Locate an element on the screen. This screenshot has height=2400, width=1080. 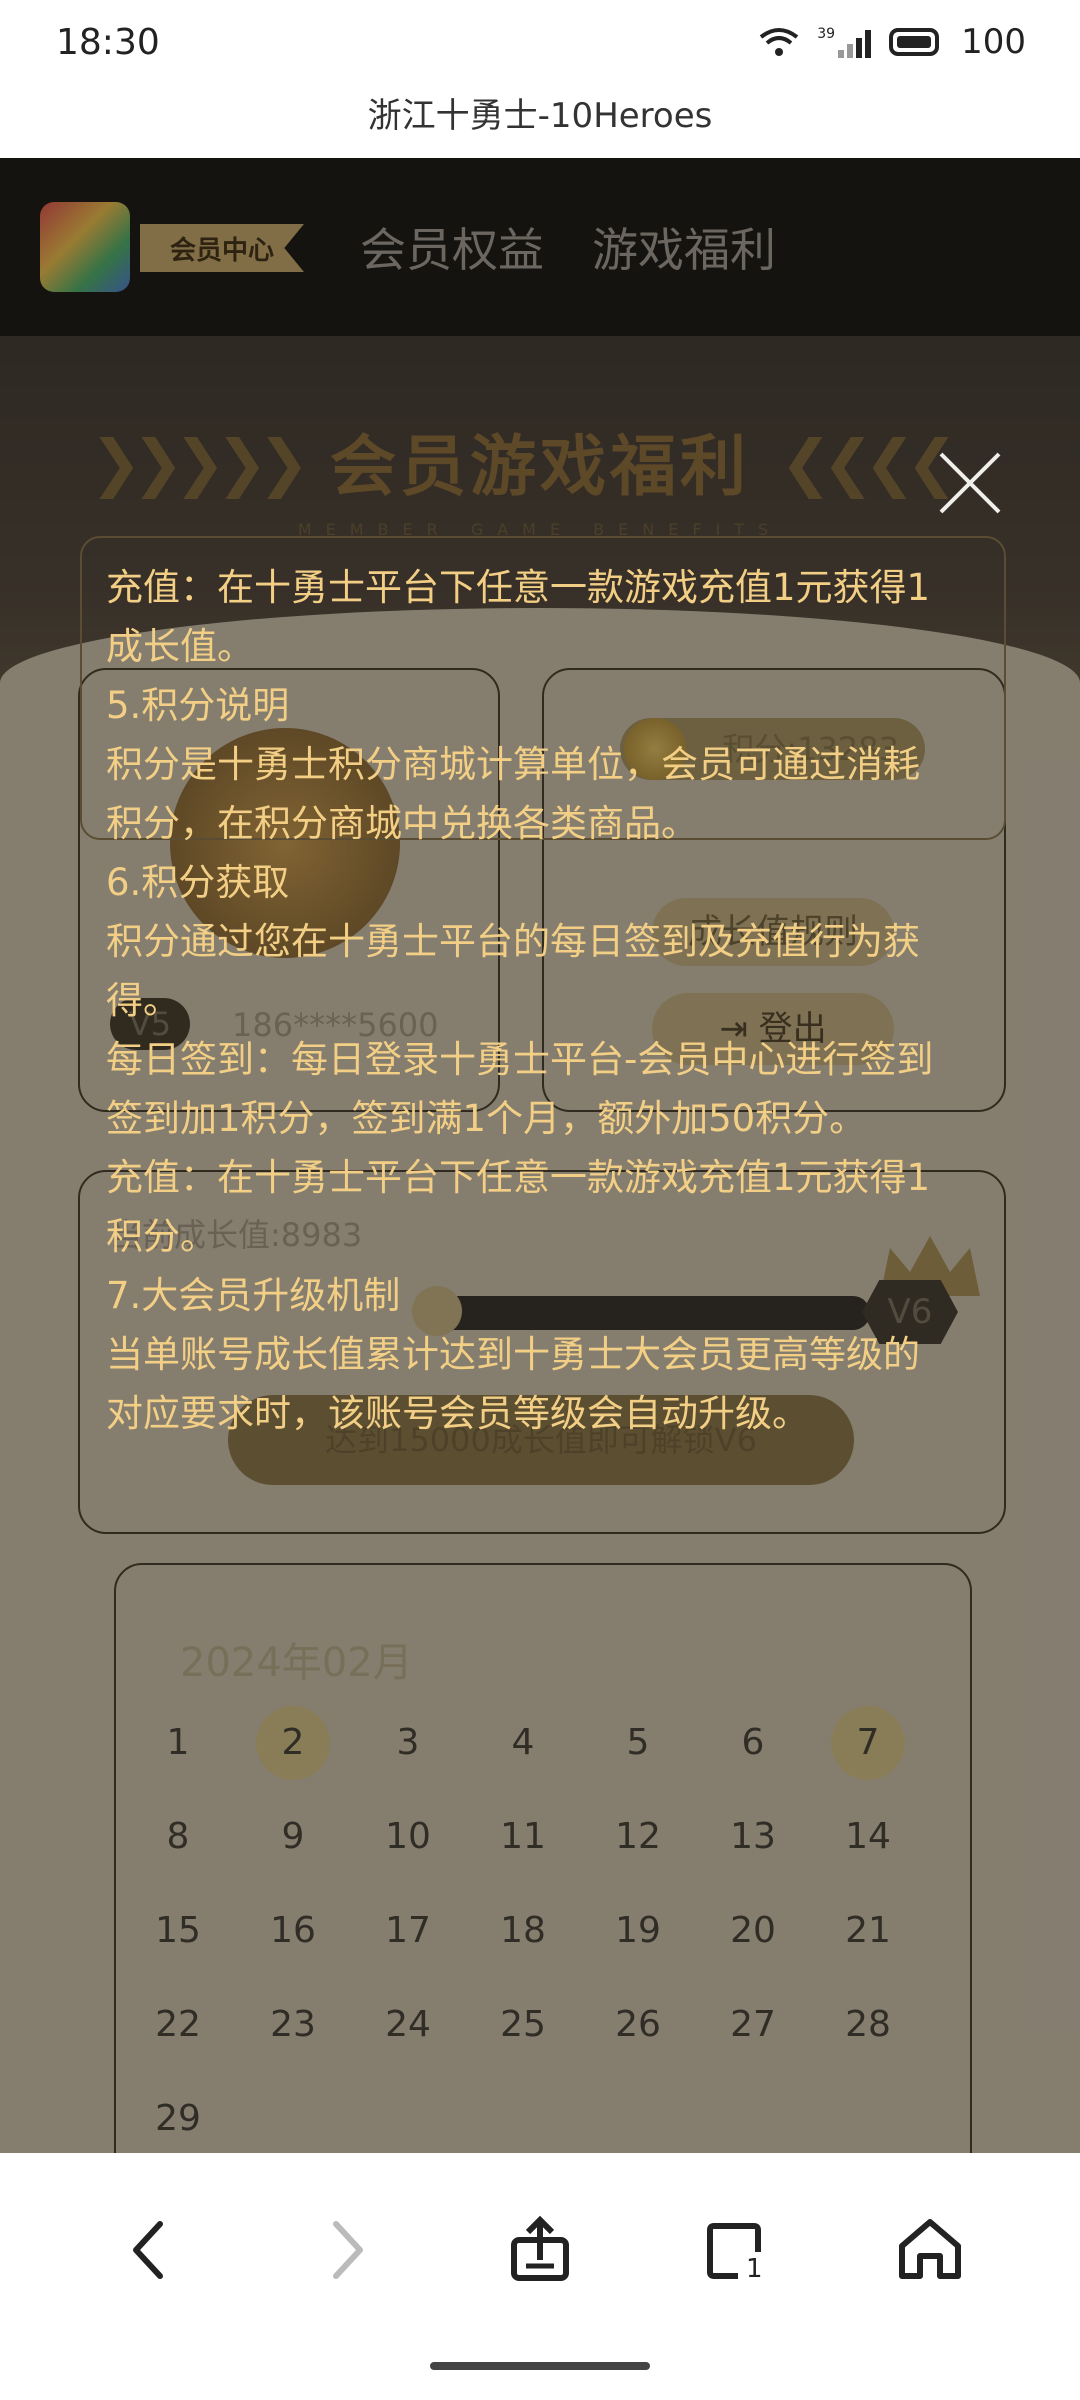
rules-line: 成长值。 is located at coordinates (180, 646).